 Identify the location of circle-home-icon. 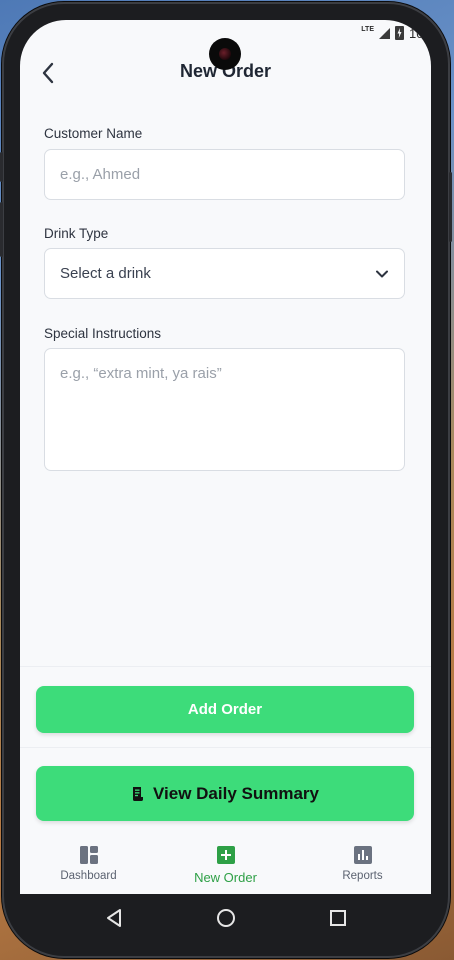
(225, 918).